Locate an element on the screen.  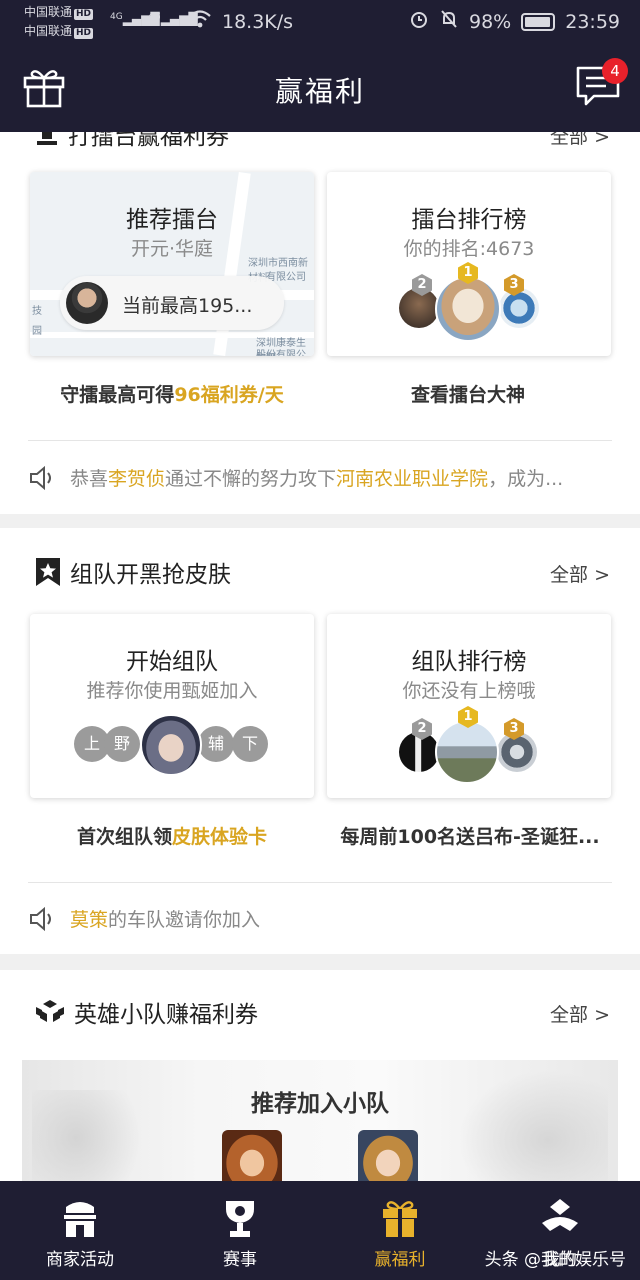
bottom-nav: 商家活动 赛事 赢福利 我的 头条 @我的娱乐号 is located at coordinates (320, 1230).